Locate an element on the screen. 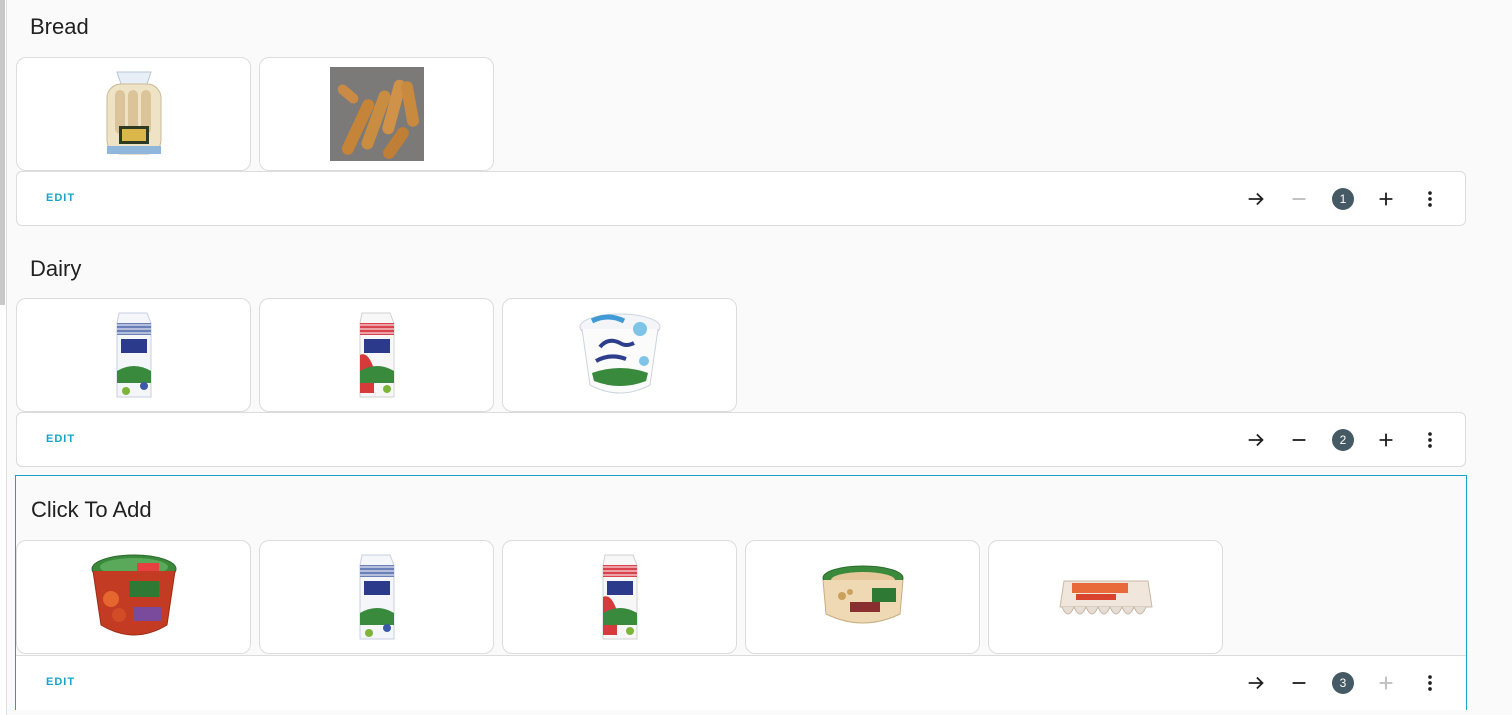 The image size is (1512, 715). left-scrollbar is located at coordinates (3, 357).